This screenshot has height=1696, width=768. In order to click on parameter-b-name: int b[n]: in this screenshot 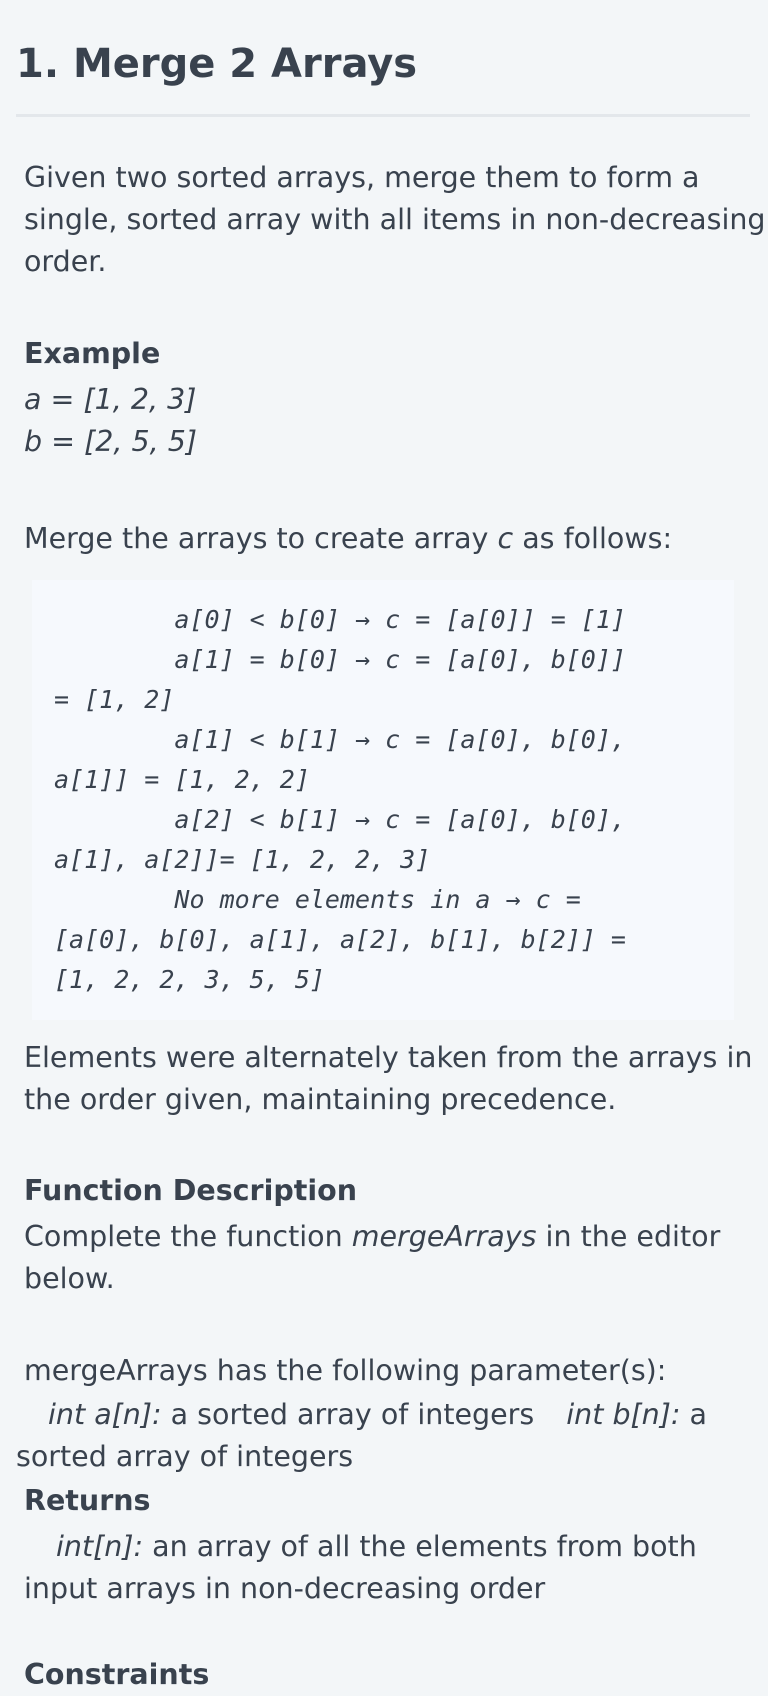, I will do `click(623, 1414)`.